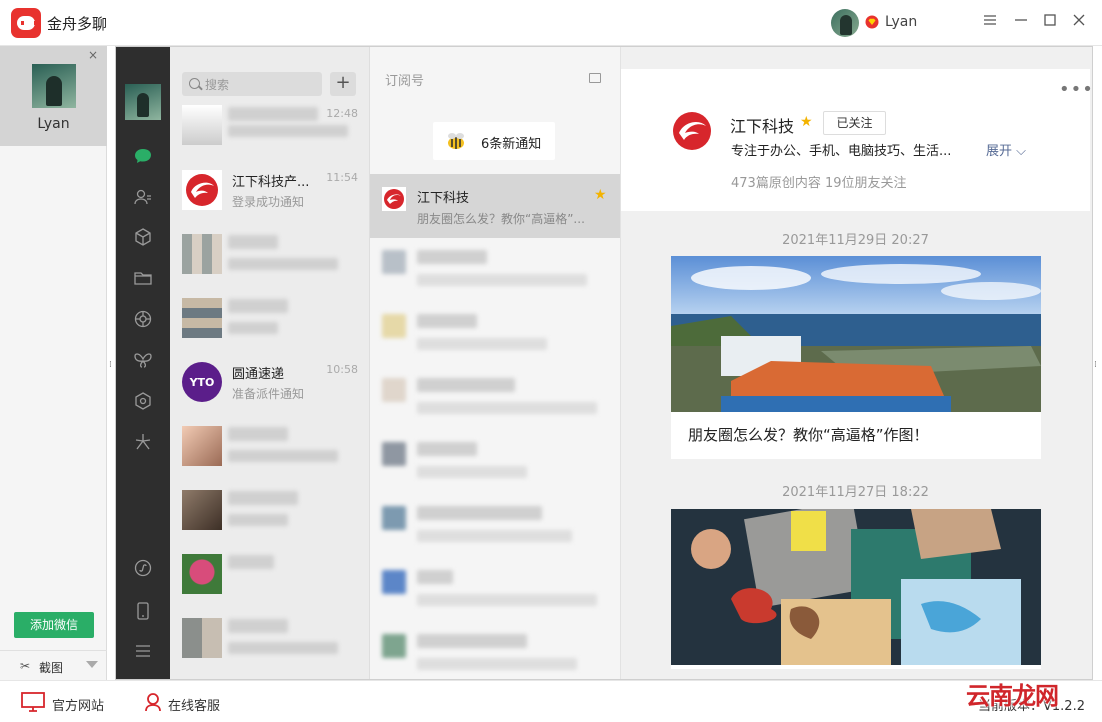 Image resolution: width=1102 pixels, height=722 pixels. What do you see at coordinates (143, 319) in the screenshot?
I see `aperture-icon` at bounding box center [143, 319].